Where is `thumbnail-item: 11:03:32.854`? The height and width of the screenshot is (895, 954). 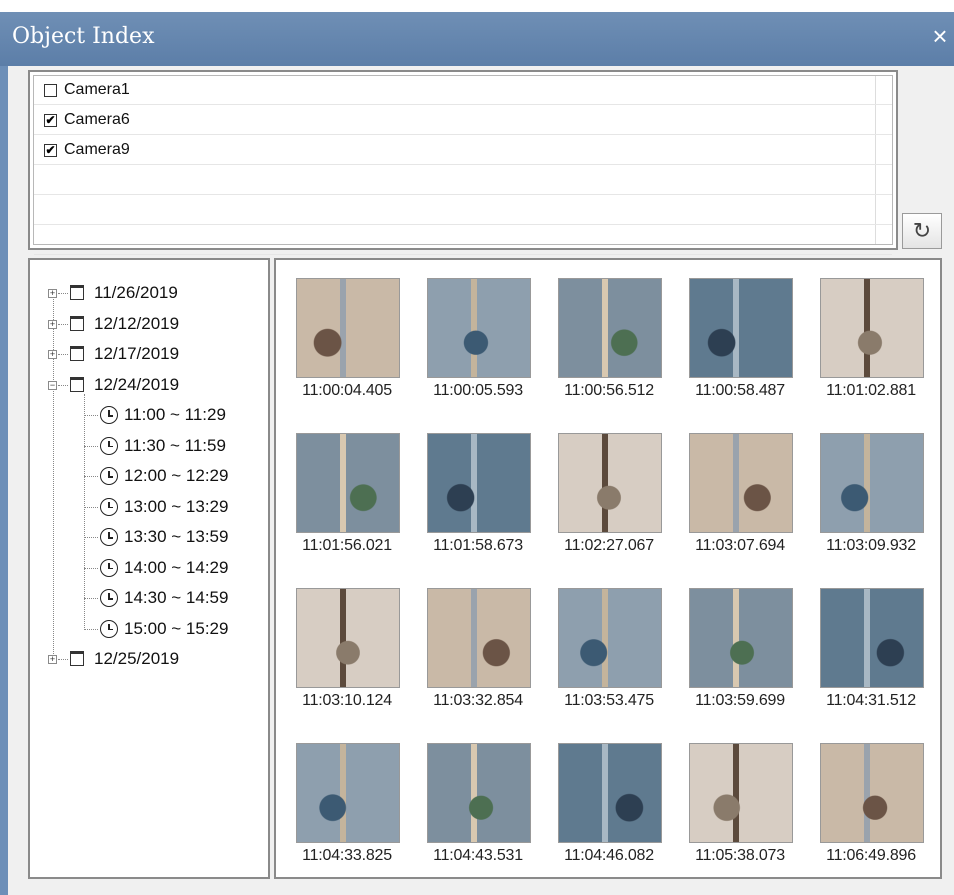 thumbnail-item: 11:03:32.854 is located at coordinates (478, 663).